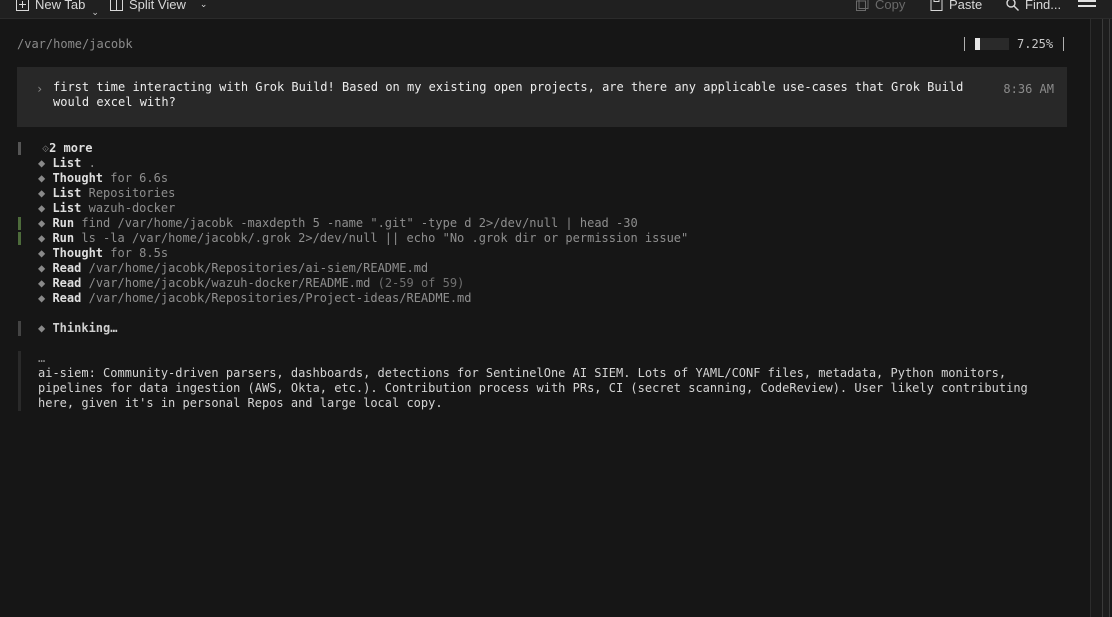 This screenshot has height=617, width=1112. I want to click on paste-button: Paste, so click(956, 7).